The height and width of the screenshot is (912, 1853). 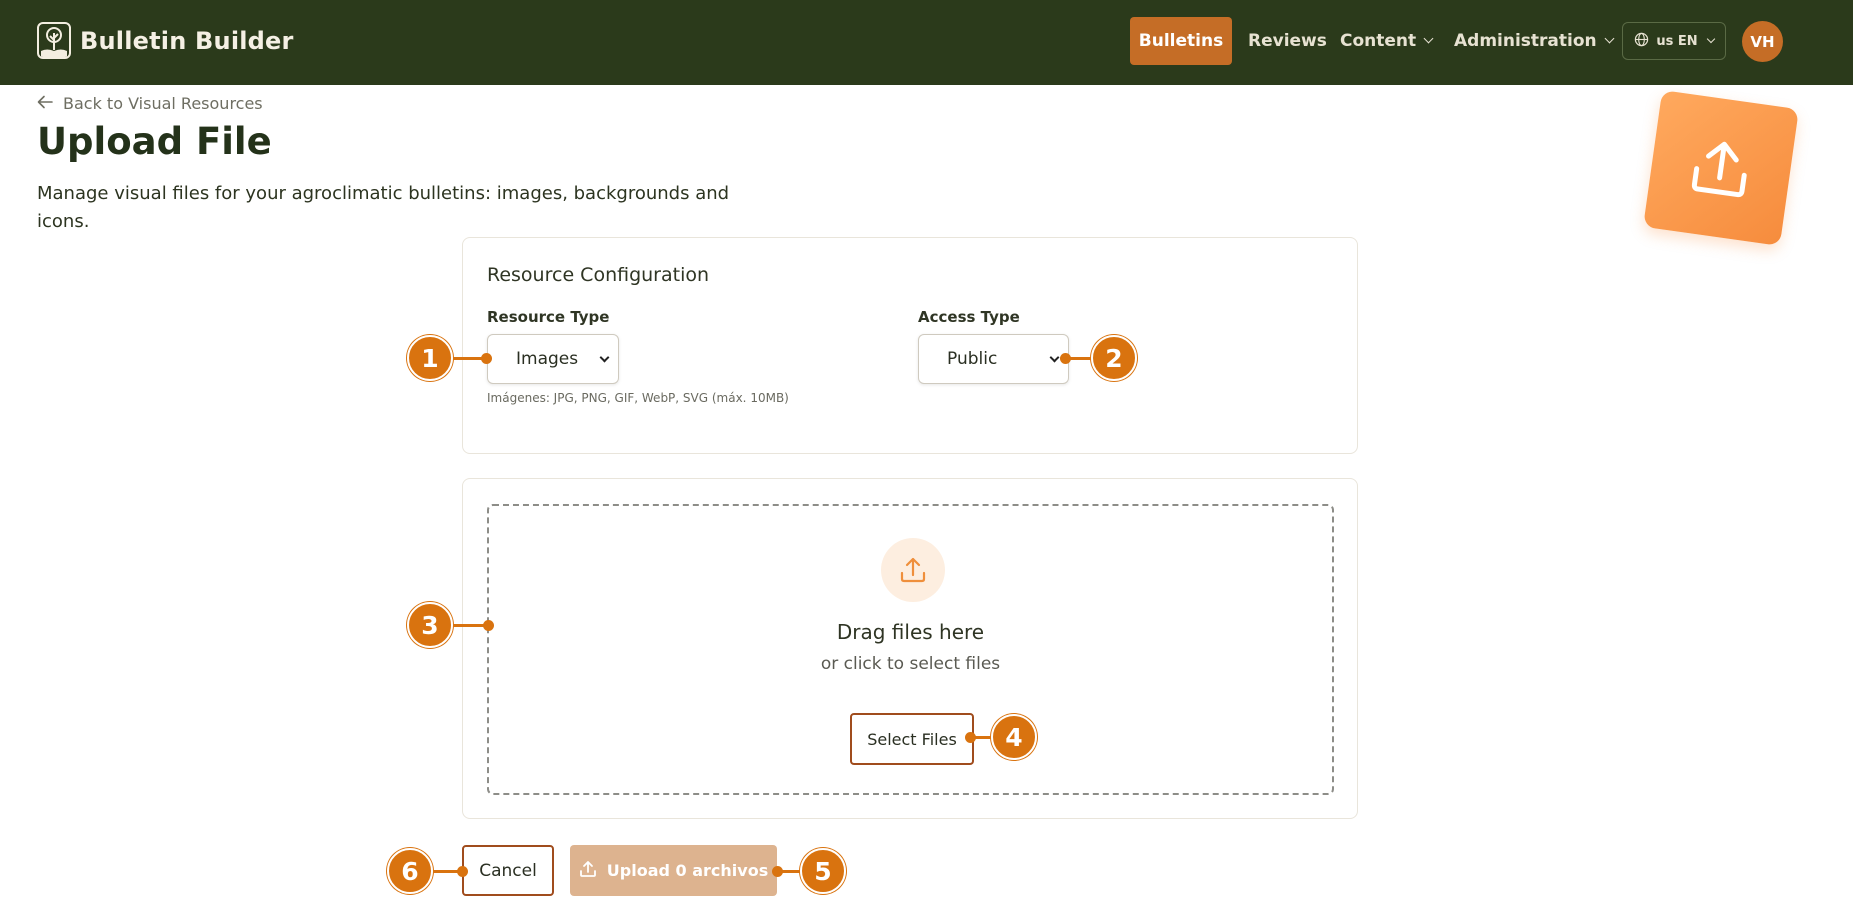 I want to click on resource-type-value: Images, so click(x=547, y=359).